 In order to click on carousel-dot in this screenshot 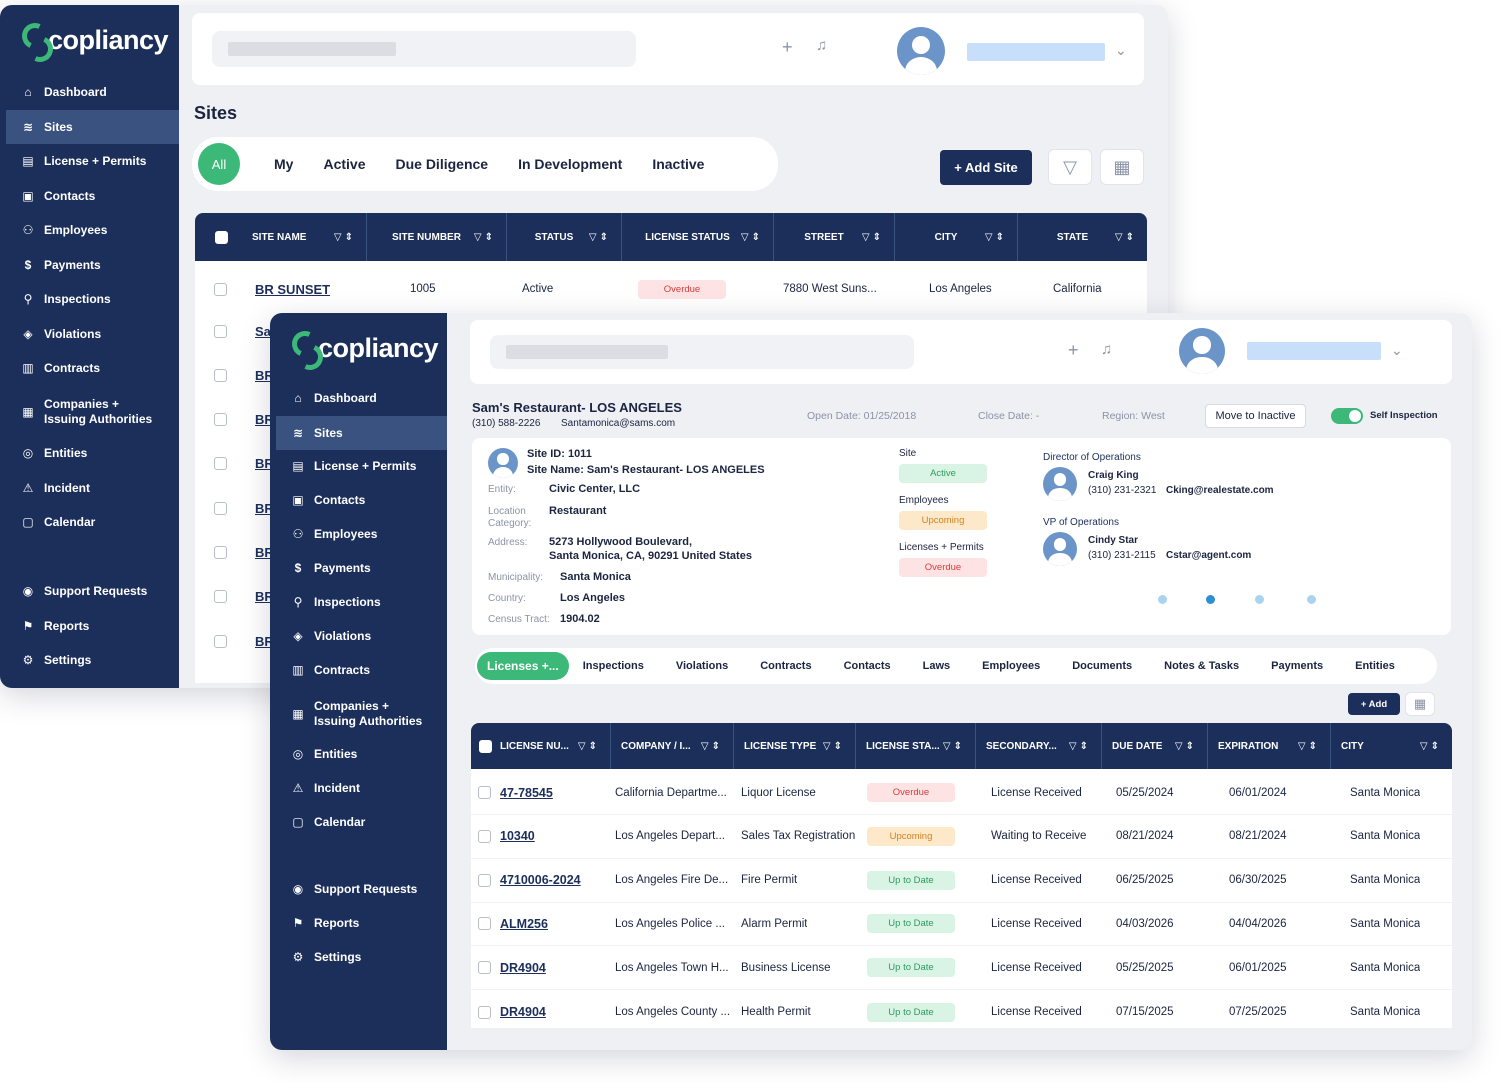, I will do `click(1162, 599)`.